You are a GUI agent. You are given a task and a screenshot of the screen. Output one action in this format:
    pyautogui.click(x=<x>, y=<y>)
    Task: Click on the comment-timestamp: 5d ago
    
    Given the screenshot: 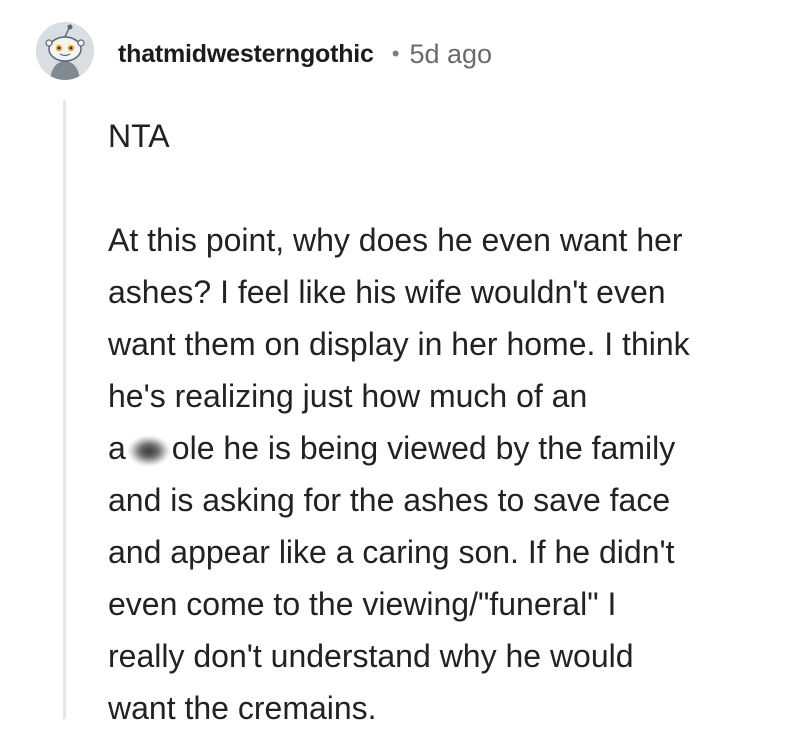 What is the action you would take?
    pyautogui.click(x=450, y=54)
    